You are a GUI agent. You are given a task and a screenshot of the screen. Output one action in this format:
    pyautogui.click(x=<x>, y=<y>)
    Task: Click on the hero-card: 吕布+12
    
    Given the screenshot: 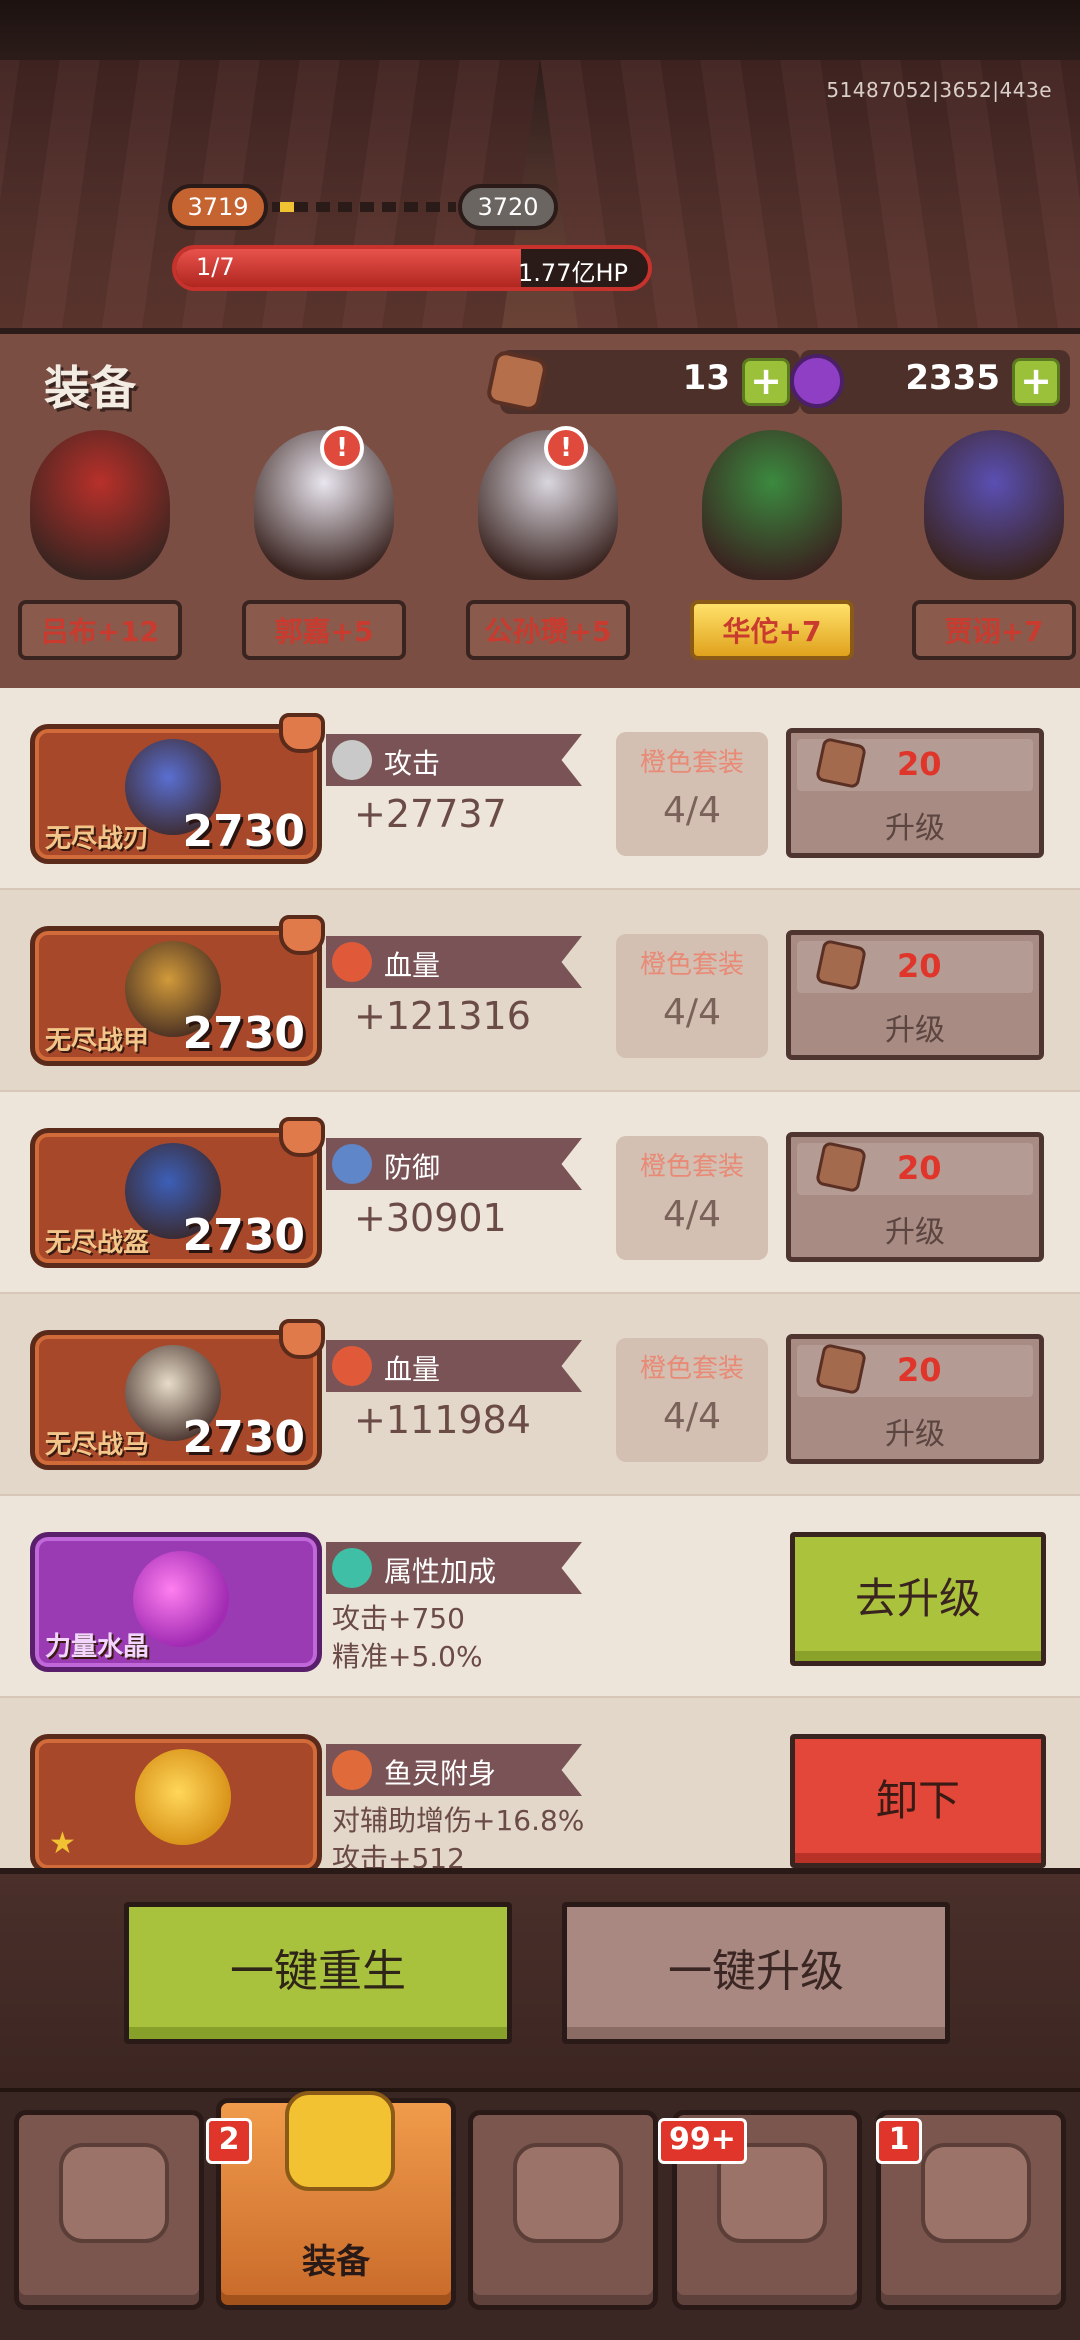 What is the action you would take?
    pyautogui.click(x=100, y=550)
    